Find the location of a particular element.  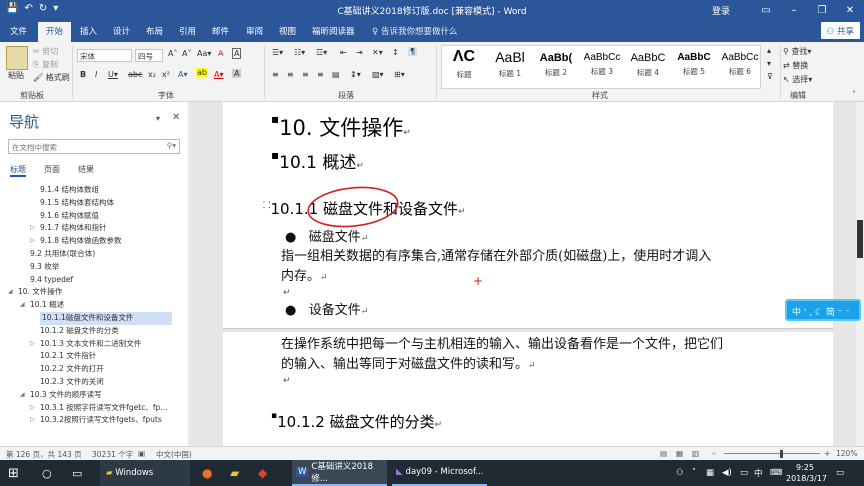

heading-10-1: ▪10.1 概述↵ is located at coordinates (317, 160).